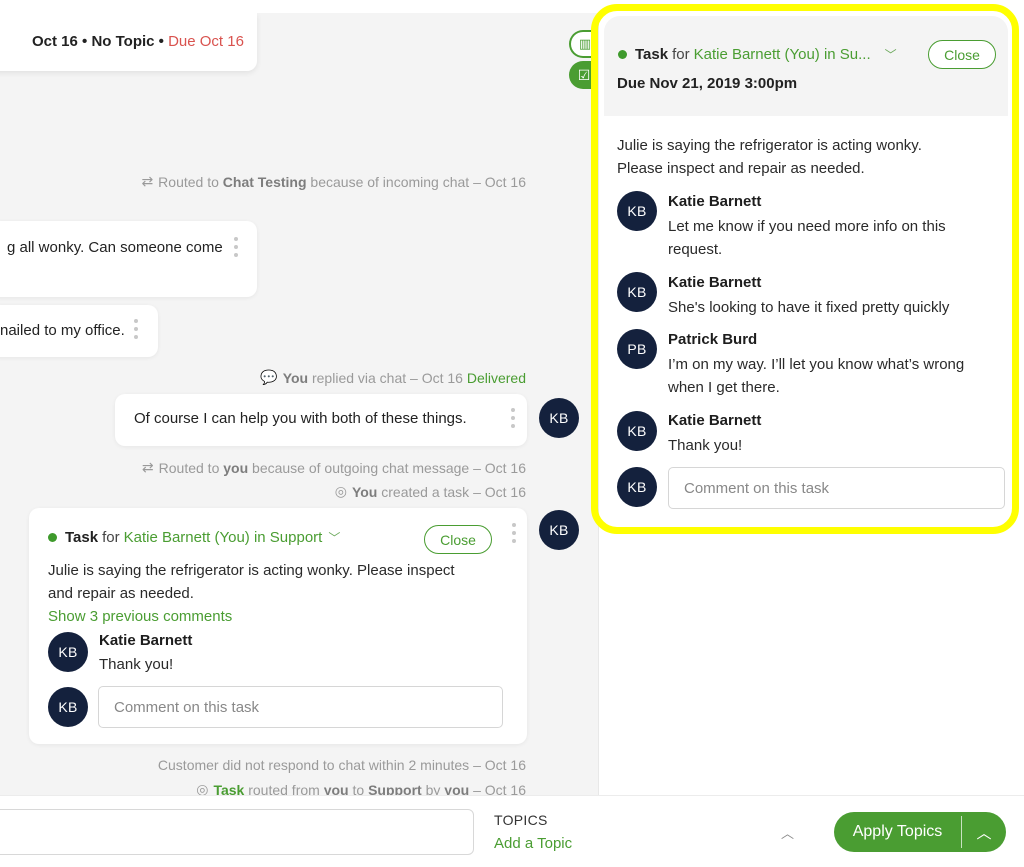 The height and width of the screenshot is (867, 1024). What do you see at coordinates (228, 789) in the screenshot?
I see `event-task-link: Task` at bounding box center [228, 789].